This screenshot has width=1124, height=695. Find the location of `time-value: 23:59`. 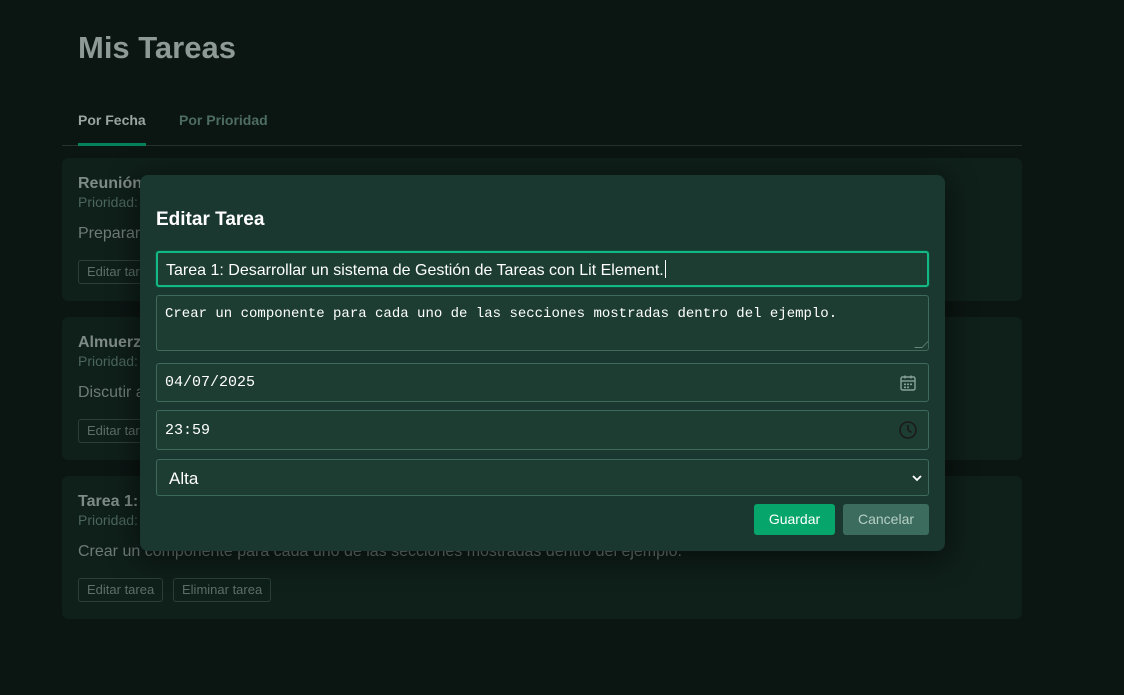

time-value: 23:59 is located at coordinates (188, 430).